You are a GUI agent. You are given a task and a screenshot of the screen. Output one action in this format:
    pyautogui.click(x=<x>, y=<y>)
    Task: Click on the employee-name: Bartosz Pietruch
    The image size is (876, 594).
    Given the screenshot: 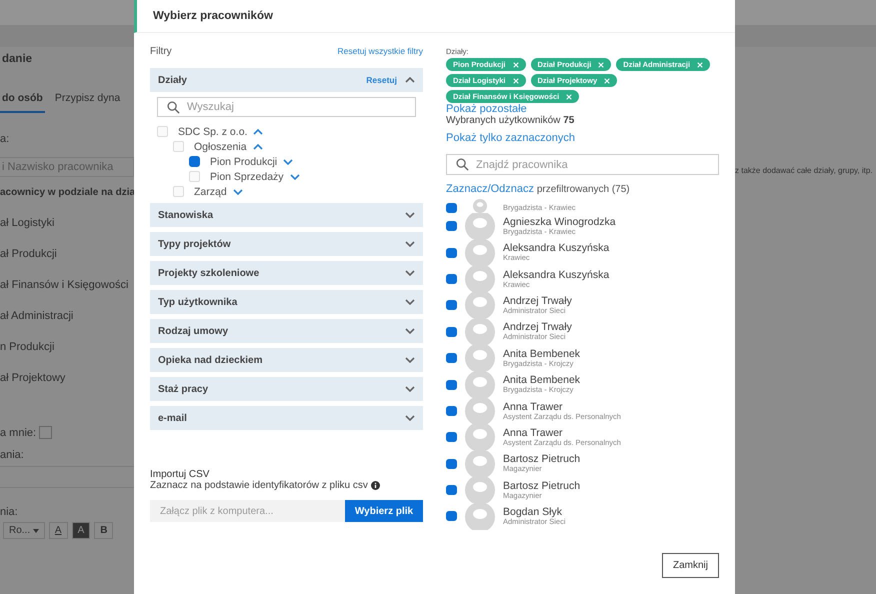 What is the action you would take?
    pyautogui.click(x=541, y=486)
    